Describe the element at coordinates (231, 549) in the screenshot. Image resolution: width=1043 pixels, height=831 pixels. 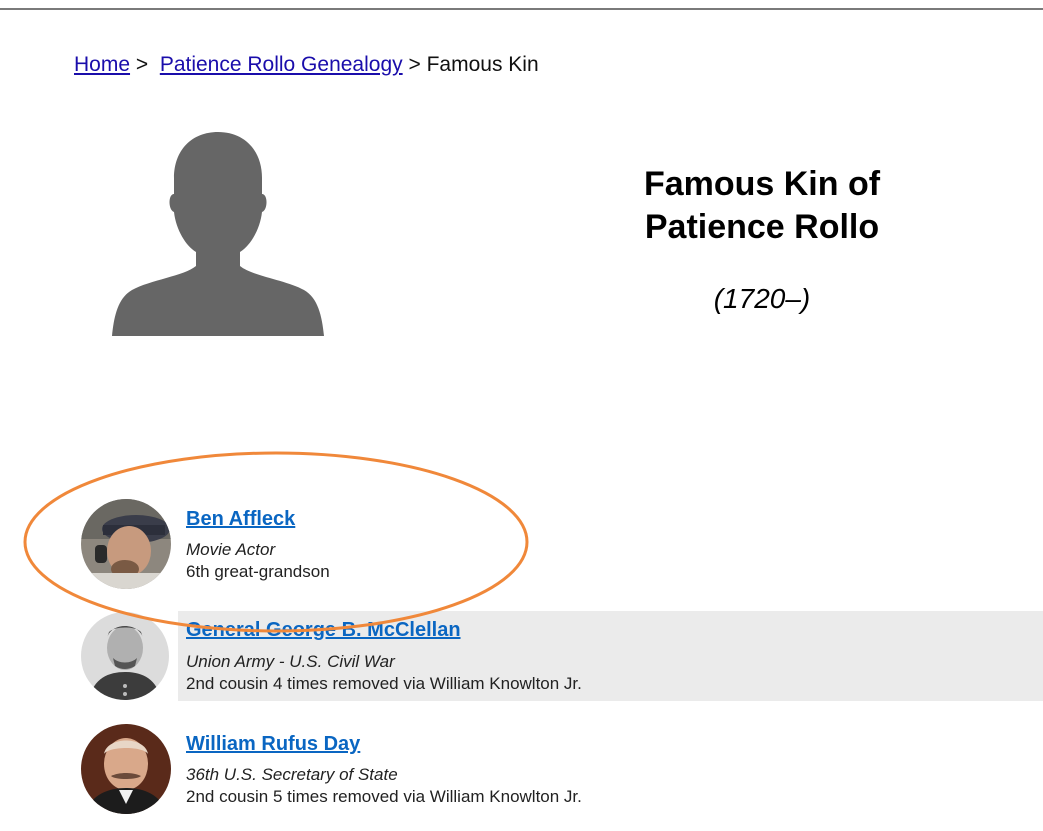
I see `kin-role: Movie Actor` at that location.